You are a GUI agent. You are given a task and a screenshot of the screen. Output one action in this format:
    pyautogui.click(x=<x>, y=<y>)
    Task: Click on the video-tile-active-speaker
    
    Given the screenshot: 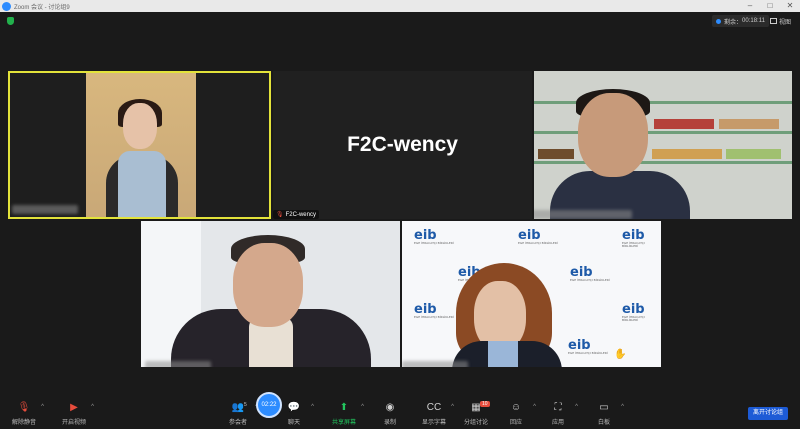 What is the action you would take?
    pyautogui.click(x=139, y=145)
    